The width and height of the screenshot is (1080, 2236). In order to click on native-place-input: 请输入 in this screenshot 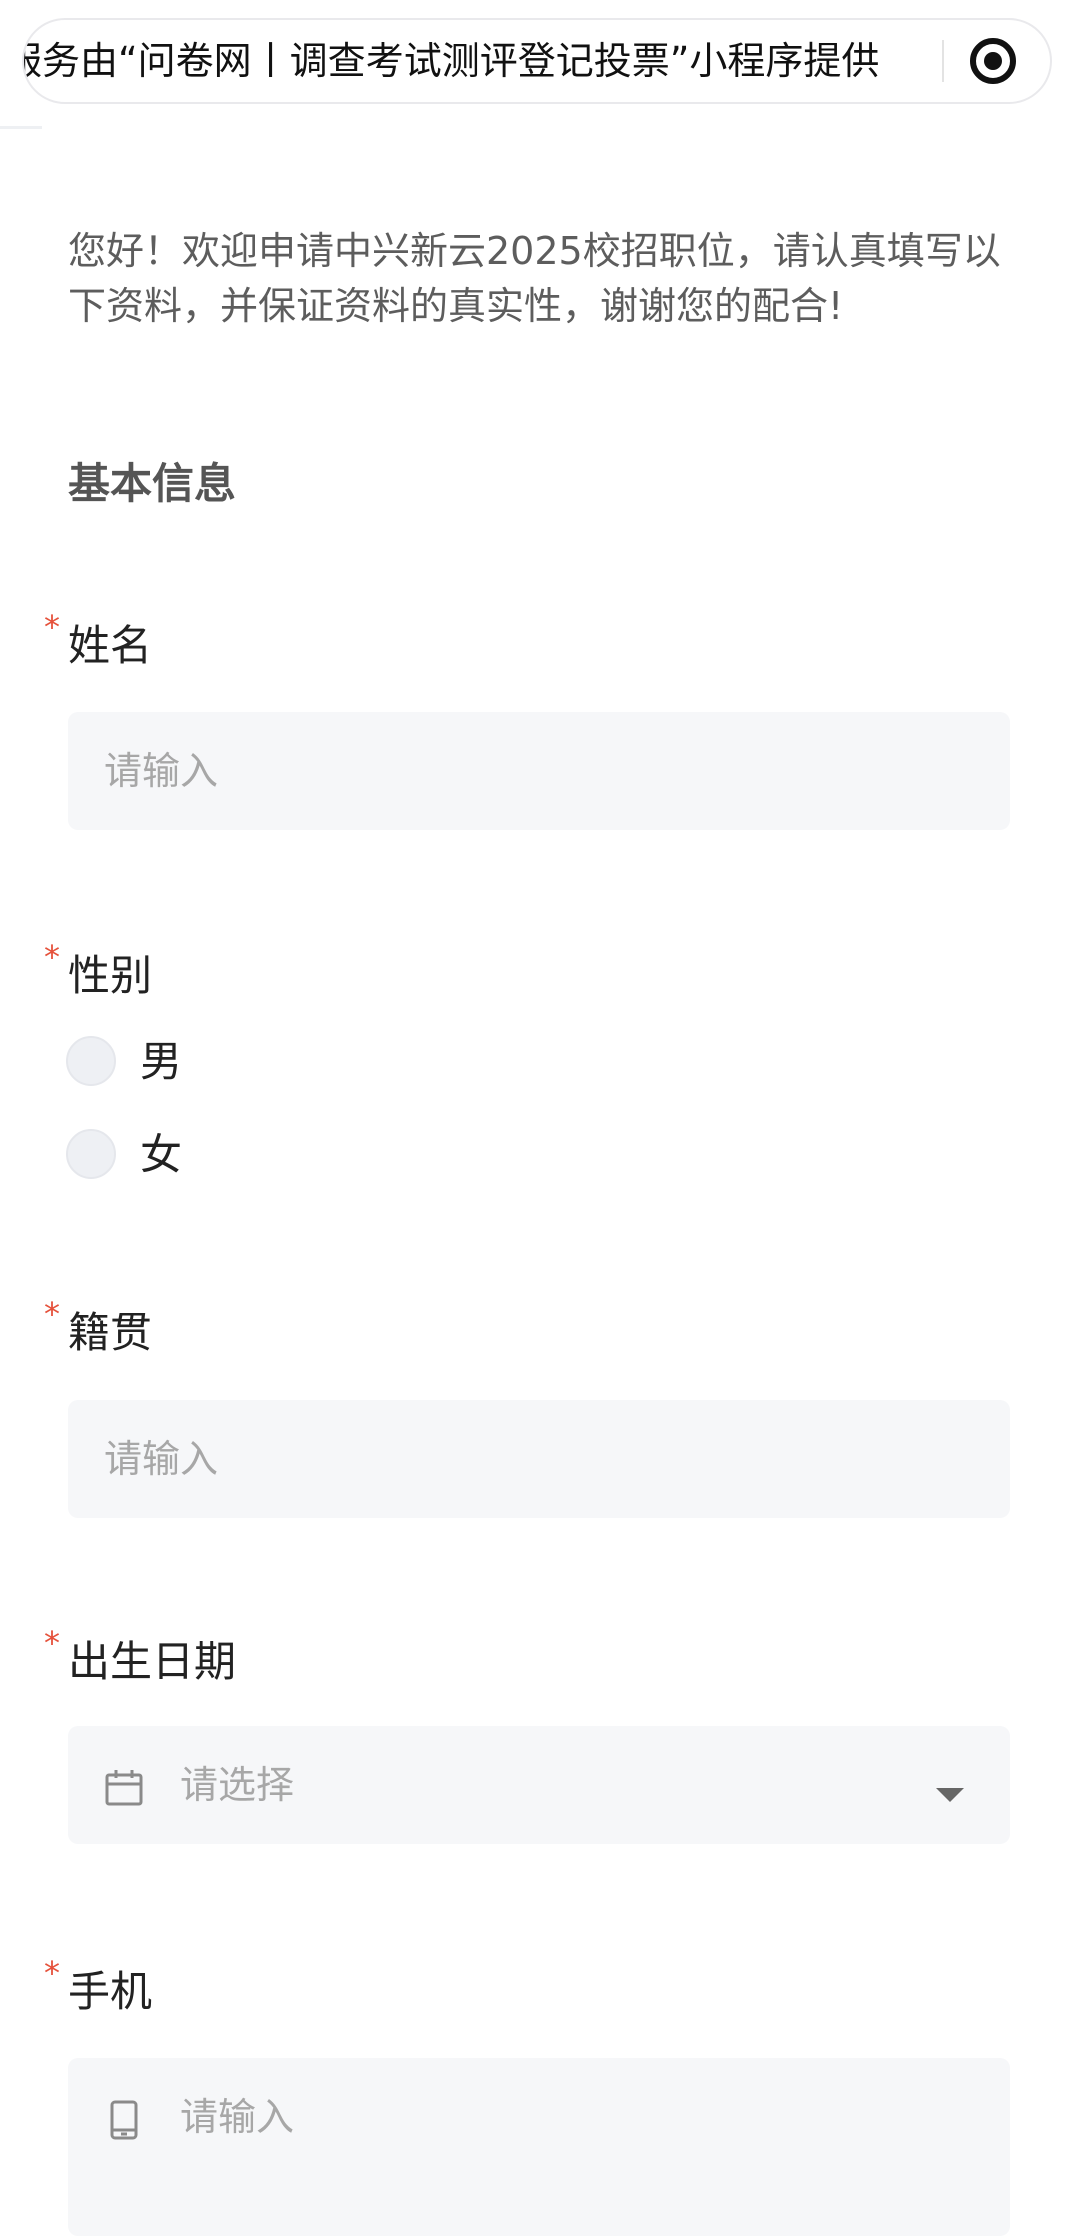, I will do `click(539, 1459)`.